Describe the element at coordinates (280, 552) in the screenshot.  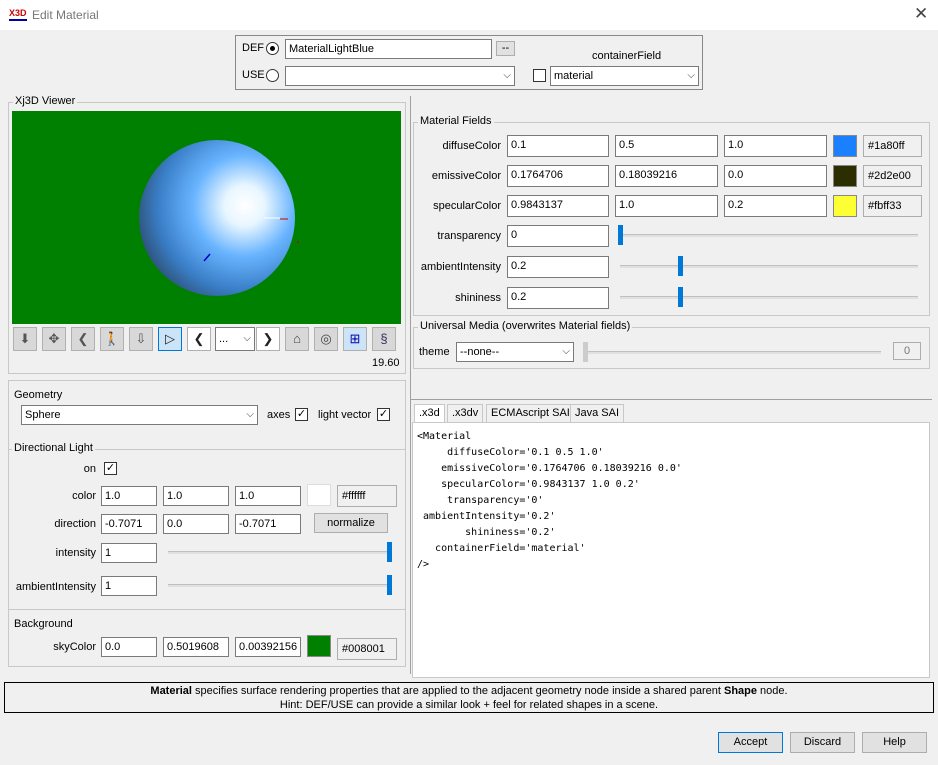
I see `light-intensity-track` at that location.